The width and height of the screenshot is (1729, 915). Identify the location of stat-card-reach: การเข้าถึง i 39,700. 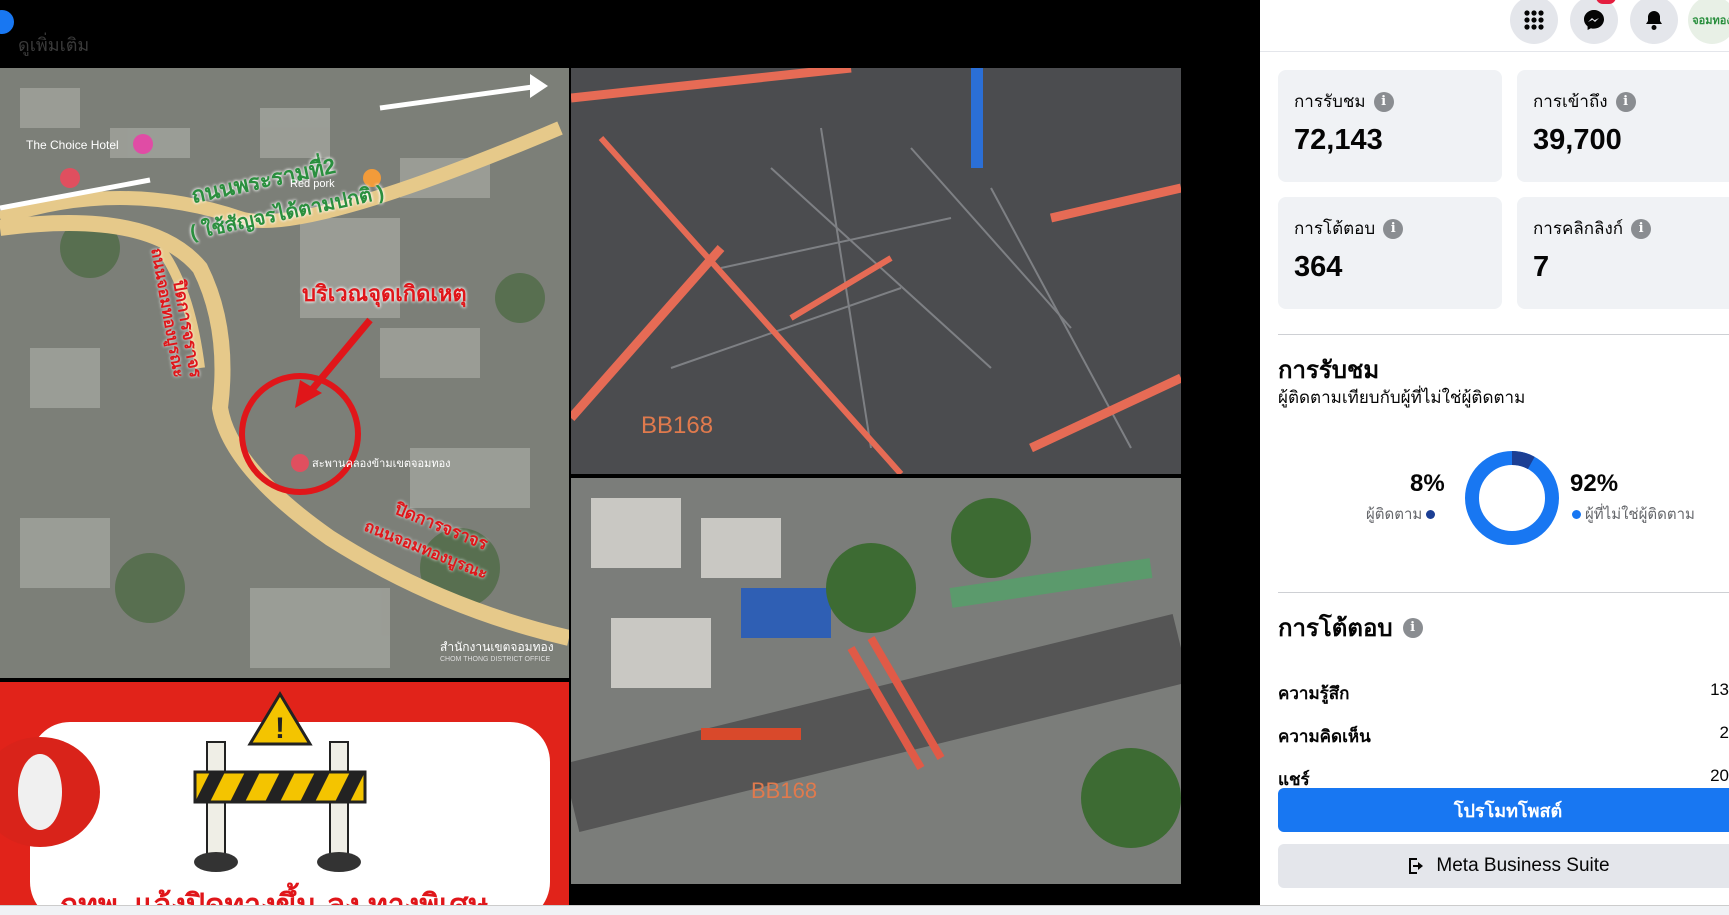
(1623, 126).